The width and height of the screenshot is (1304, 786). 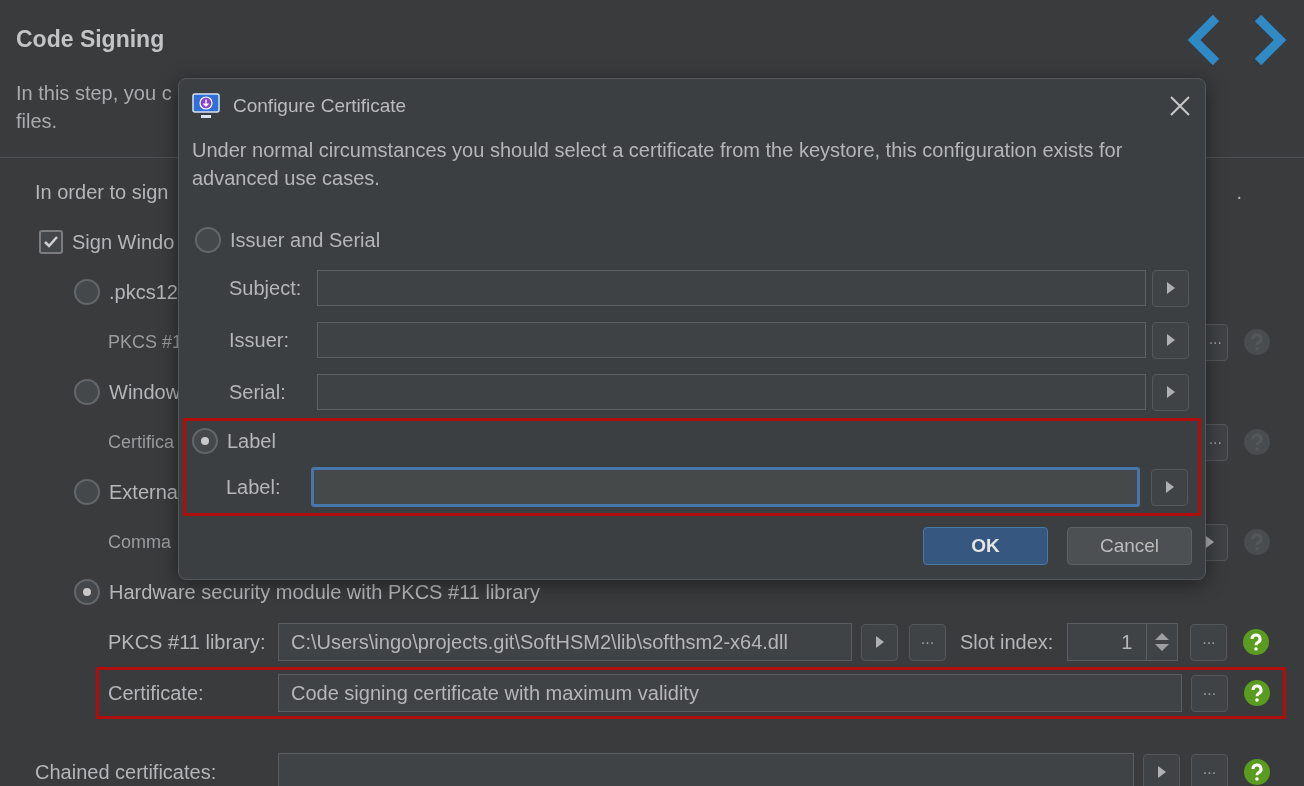 I want to click on monitor-download-icon, so click(x=206, y=106).